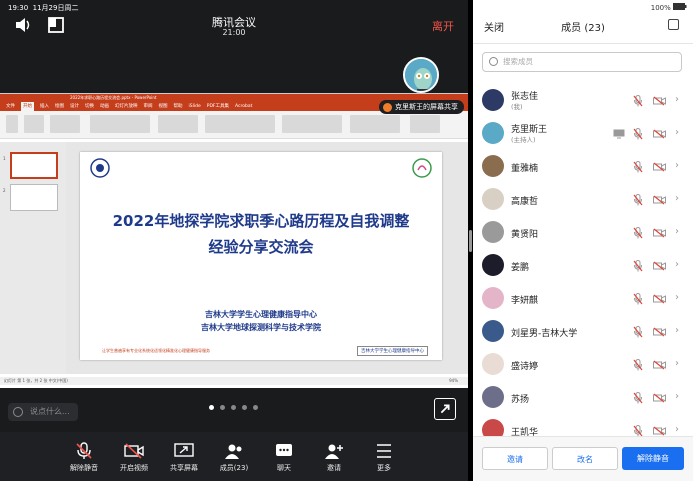  I want to click on slide-org-2: 吉林大学地球探测科学与技术学院, so click(261, 327).